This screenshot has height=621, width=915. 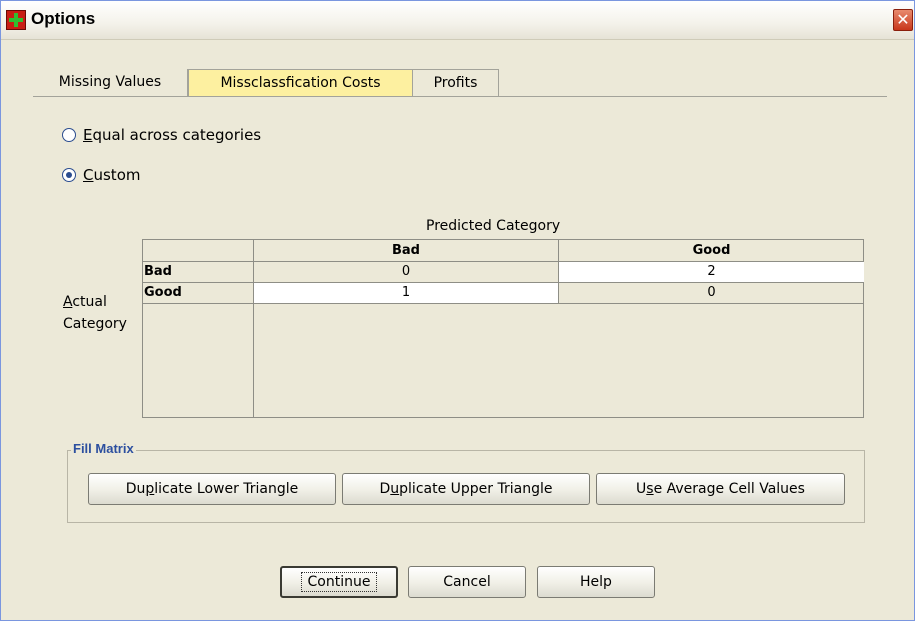 What do you see at coordinates (69, 175) in the screenshot?
I see `radio-checked-icon` at bounding box center [69, 175].